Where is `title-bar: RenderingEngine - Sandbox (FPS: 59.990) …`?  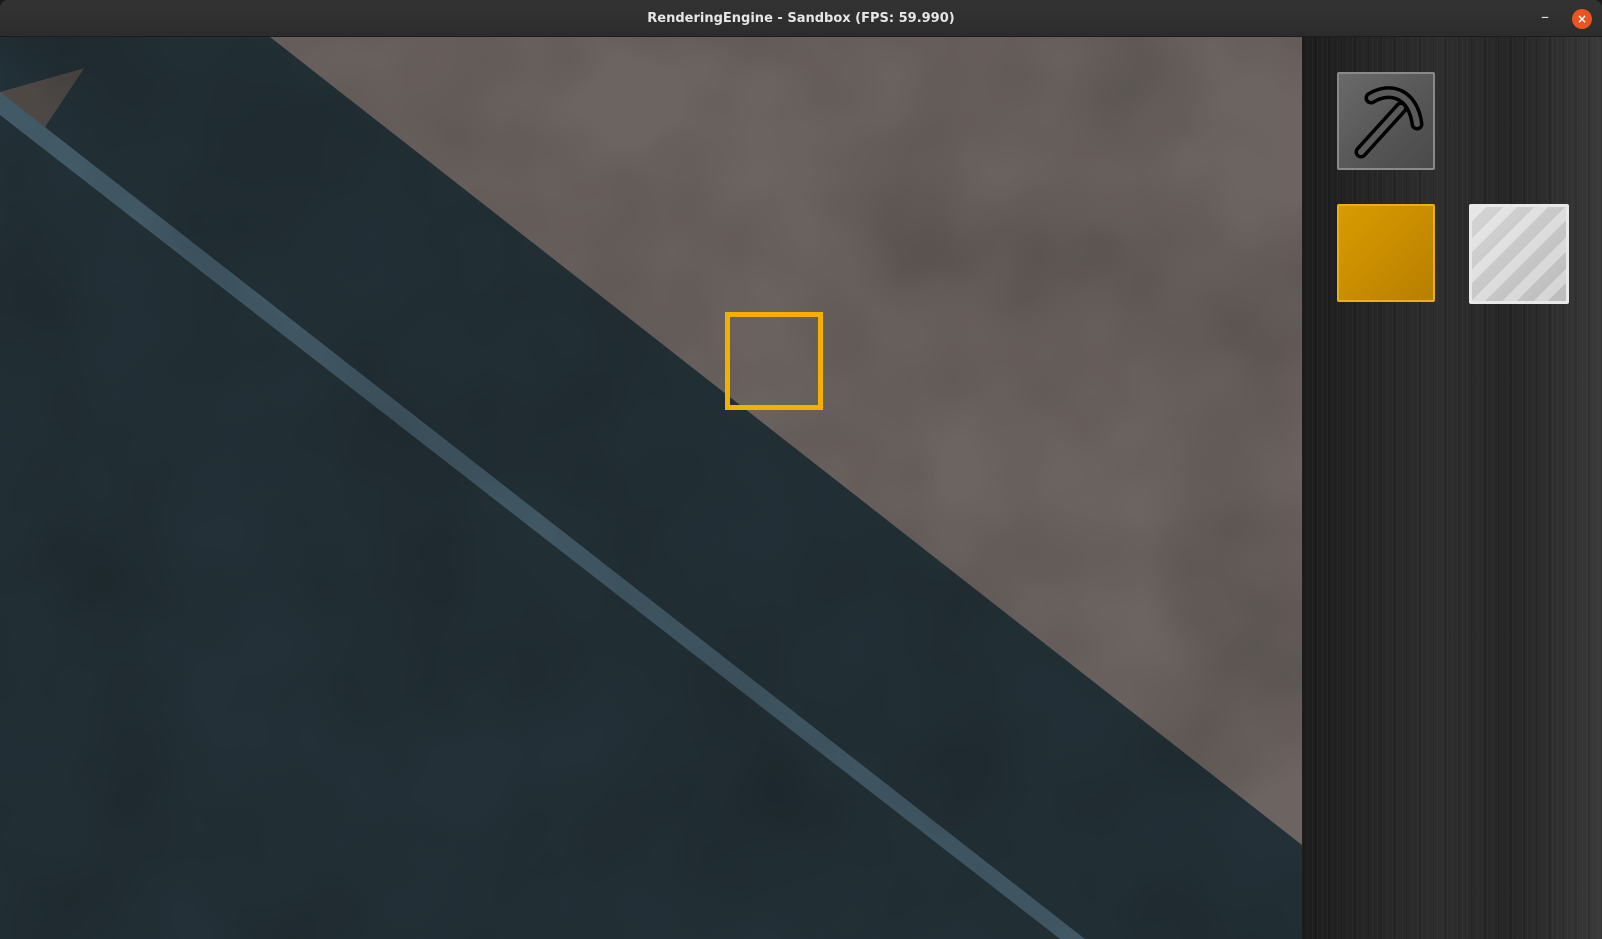 title-bar: RenderingEngine - Sandbox (FPS: 59.990) … is located at coordinates (801, 18).